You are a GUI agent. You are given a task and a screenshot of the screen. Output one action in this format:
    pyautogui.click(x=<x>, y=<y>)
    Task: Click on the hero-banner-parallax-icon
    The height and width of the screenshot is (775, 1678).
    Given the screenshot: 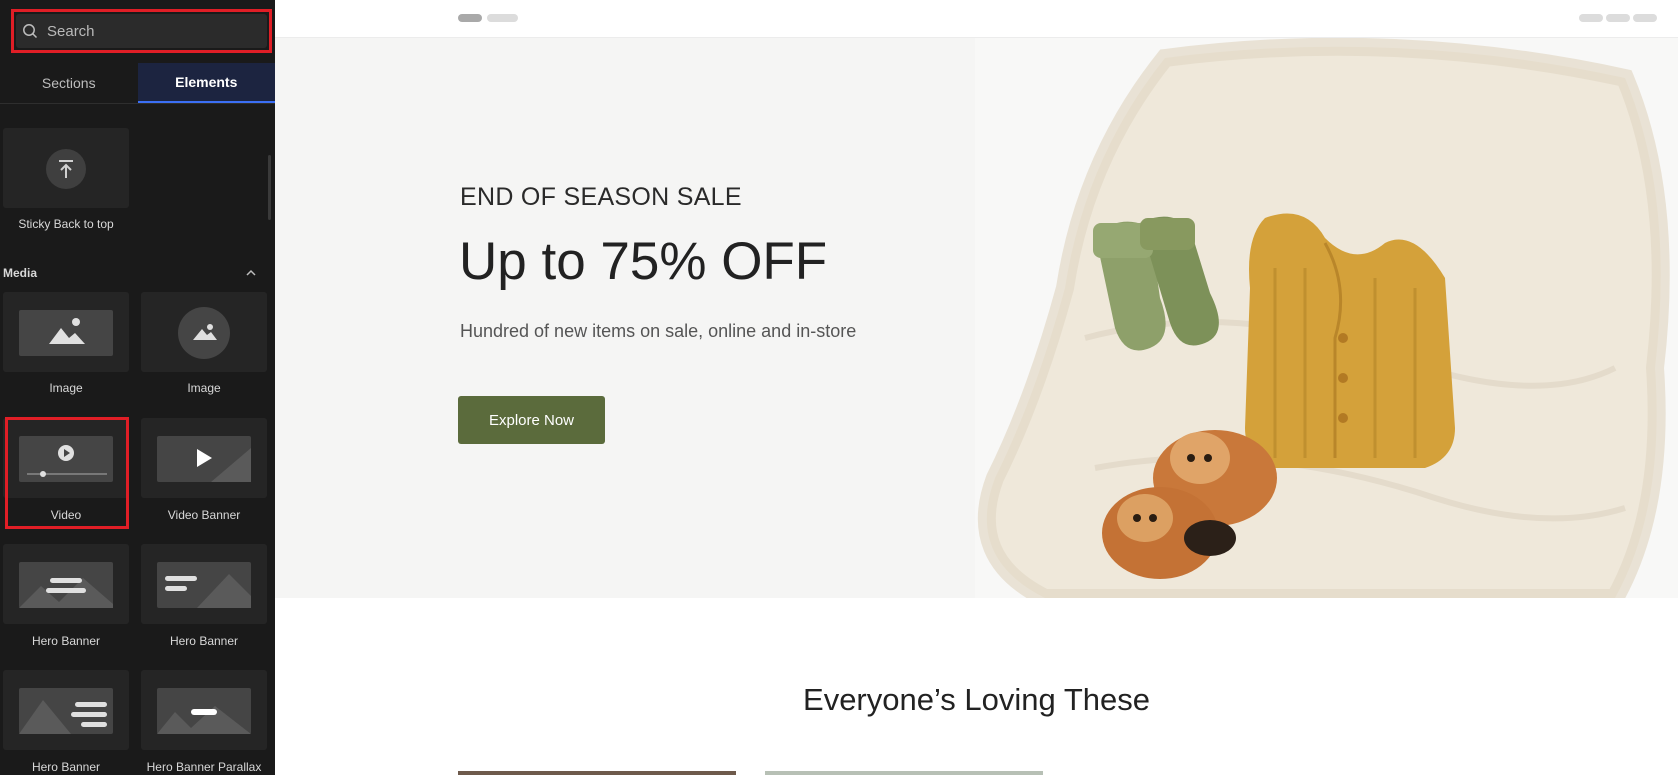 What is the action you would take?
    pyautogui.click(x=204, y=711)
    